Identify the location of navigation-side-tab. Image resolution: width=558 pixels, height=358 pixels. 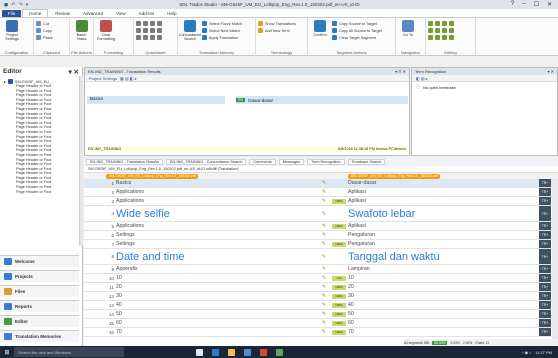
(81, 161).